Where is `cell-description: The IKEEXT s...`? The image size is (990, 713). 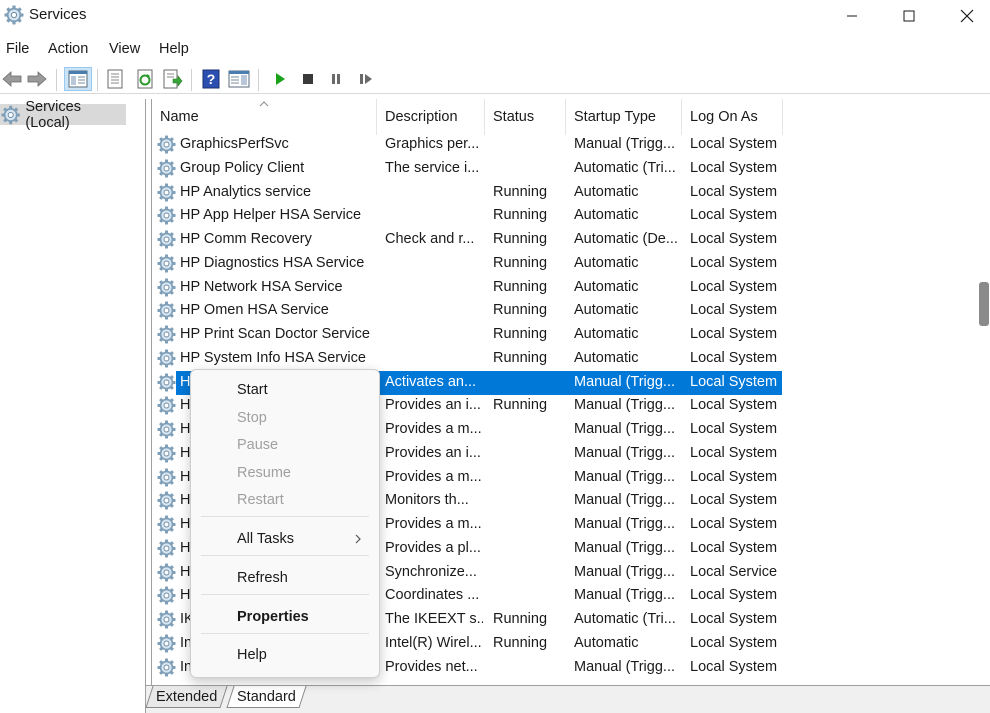 cell-description: The IKEEXT s... is located at coordinates (434, 619).